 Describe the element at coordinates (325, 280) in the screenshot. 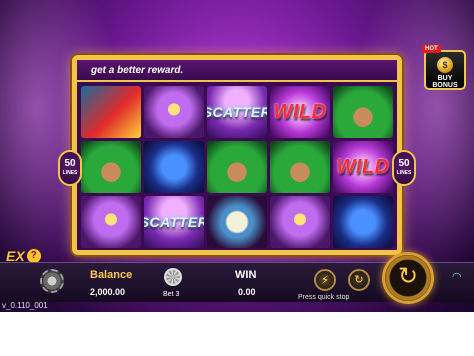

I see `turbo-bolt-button: ⚡` at that location.